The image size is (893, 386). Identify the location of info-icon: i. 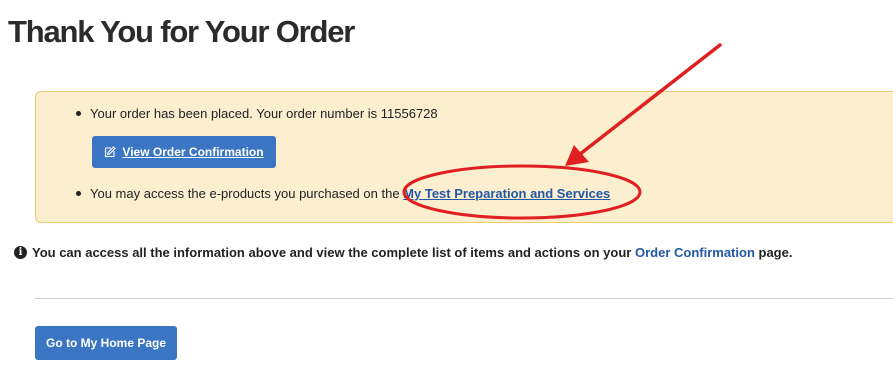
(20, 252).